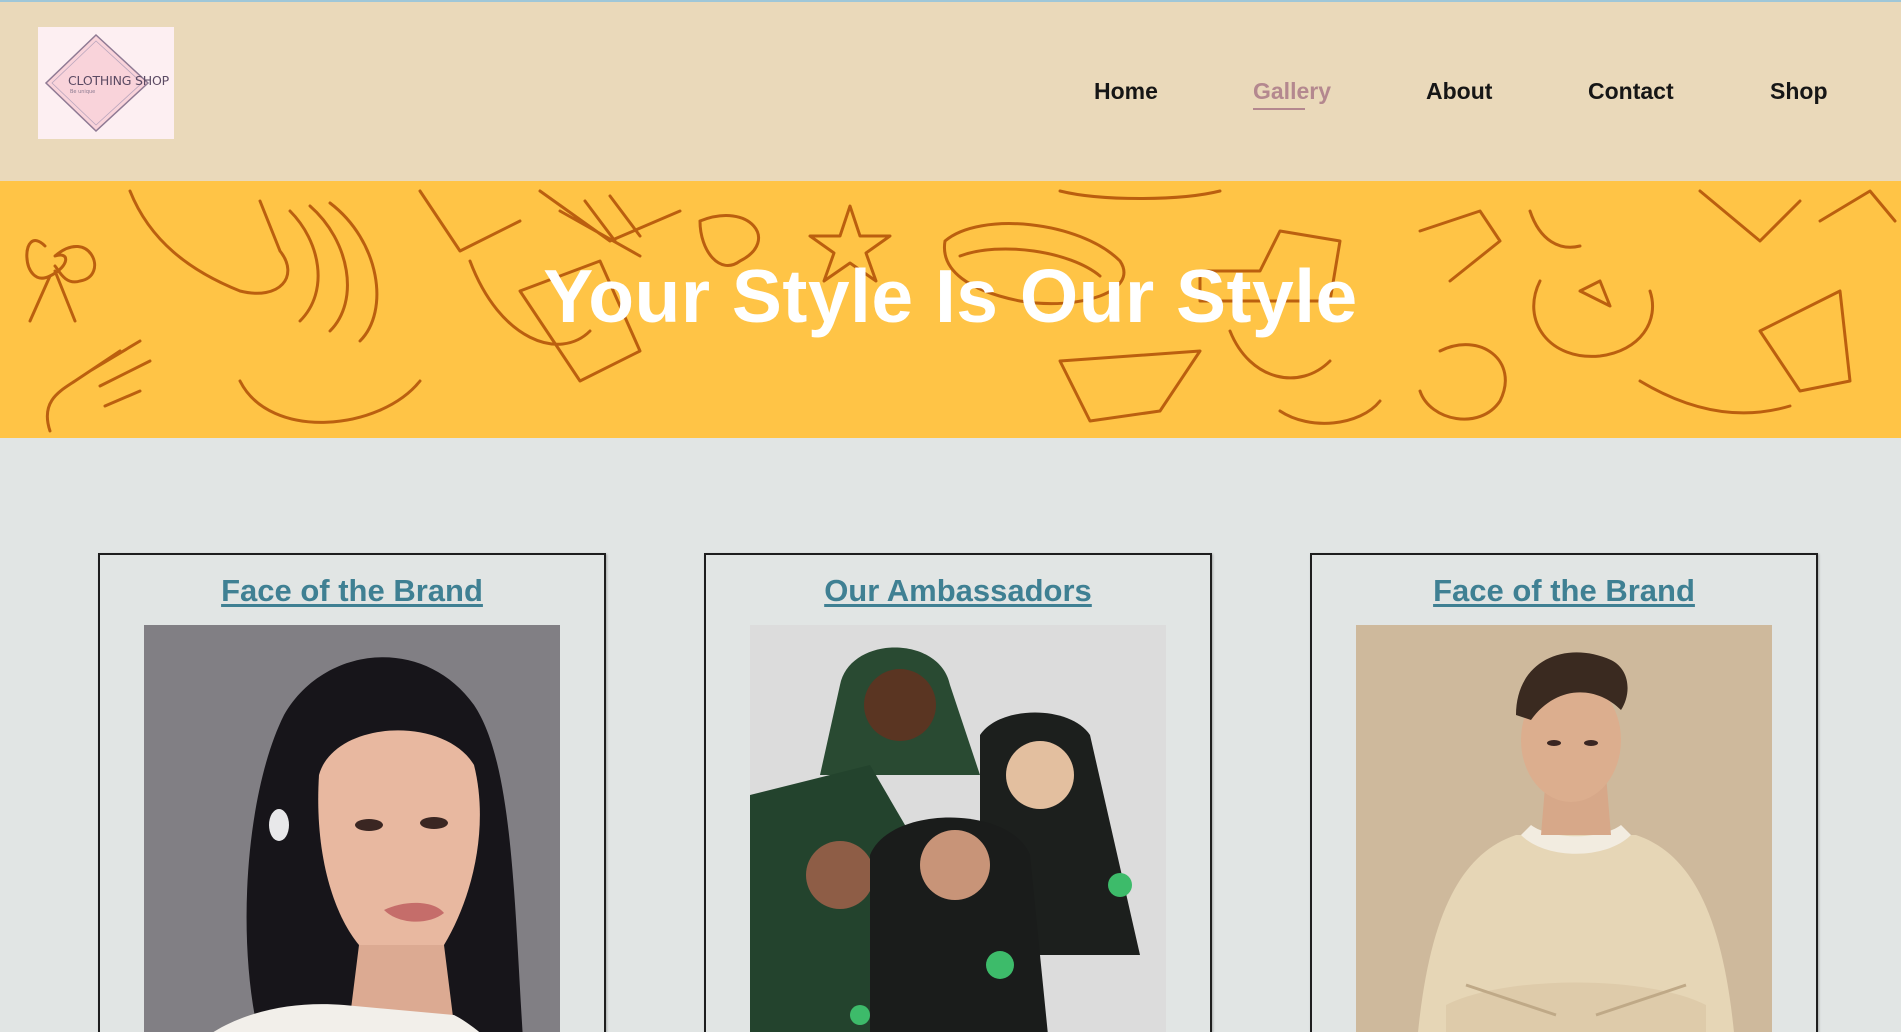 The image size is (1901, 1032). Describe the element at coordinates (958, 828) in the screenshot. I see `group-hoodies-photo` at that location.